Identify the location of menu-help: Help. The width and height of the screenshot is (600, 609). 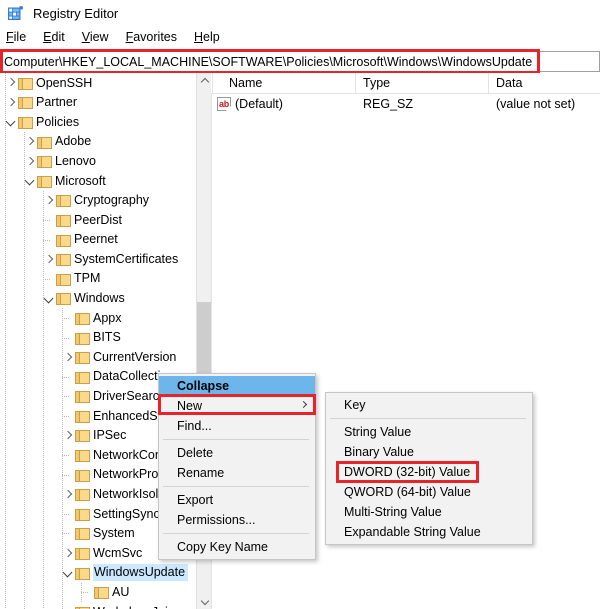
(211, 37).